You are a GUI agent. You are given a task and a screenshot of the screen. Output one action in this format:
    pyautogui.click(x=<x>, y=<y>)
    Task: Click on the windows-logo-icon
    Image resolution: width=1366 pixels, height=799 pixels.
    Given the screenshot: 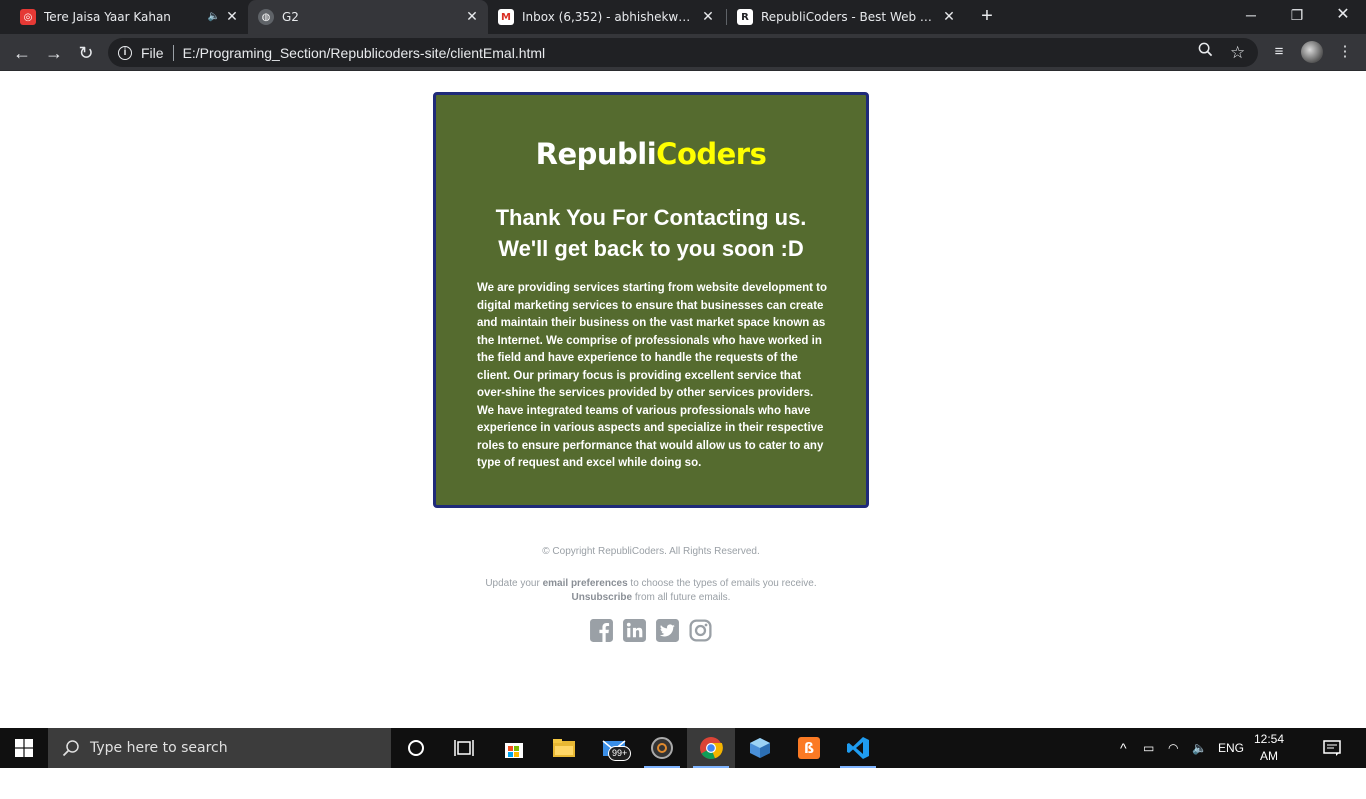 What is the action you would take?
    pyautogui.click(x=24, y=748)
    